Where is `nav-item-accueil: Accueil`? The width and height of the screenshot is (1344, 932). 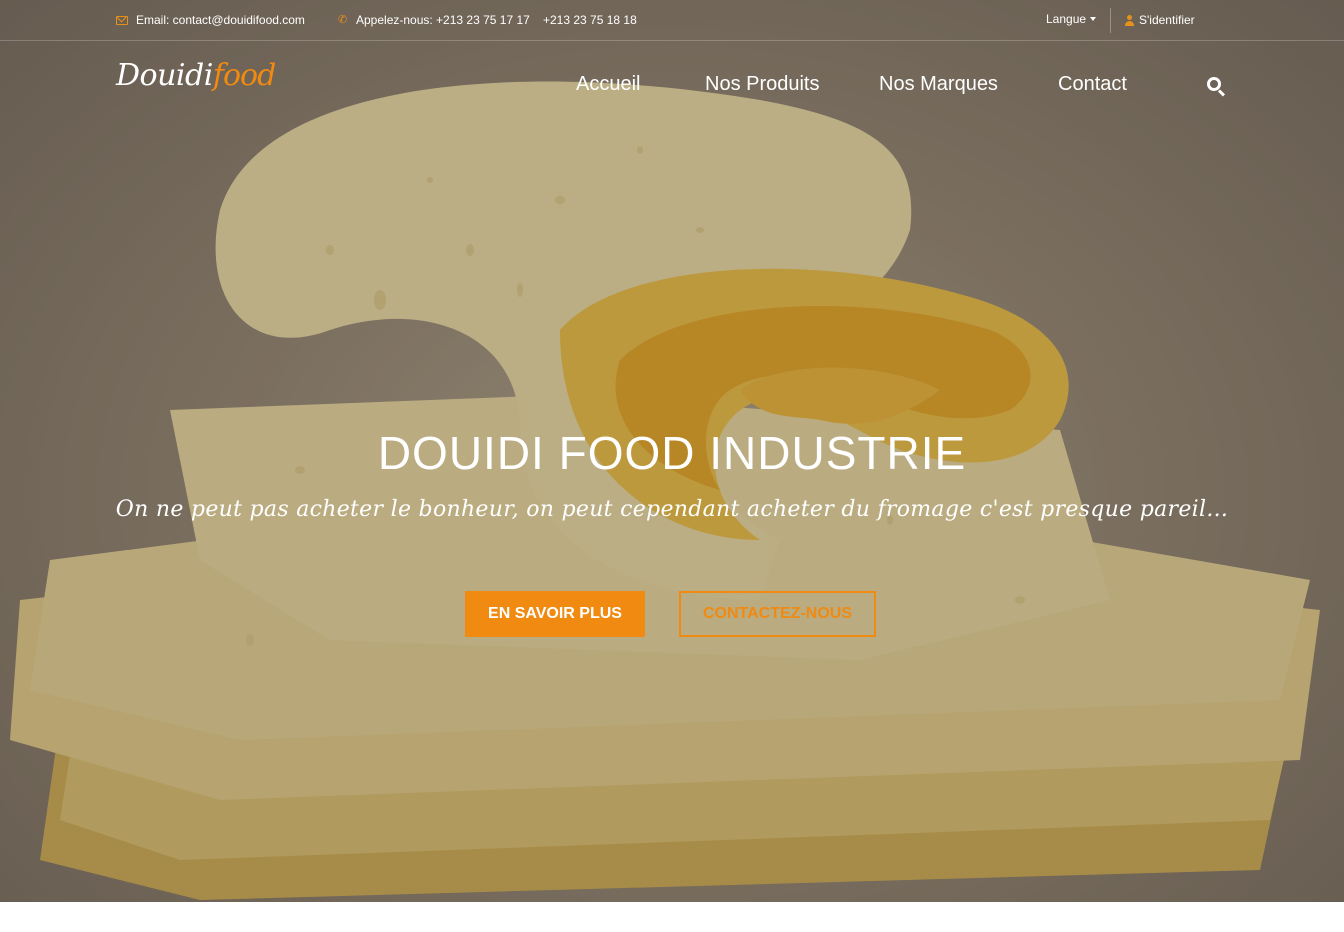 nav-item-accueil: Accueil is located at coordinates (608, 84).